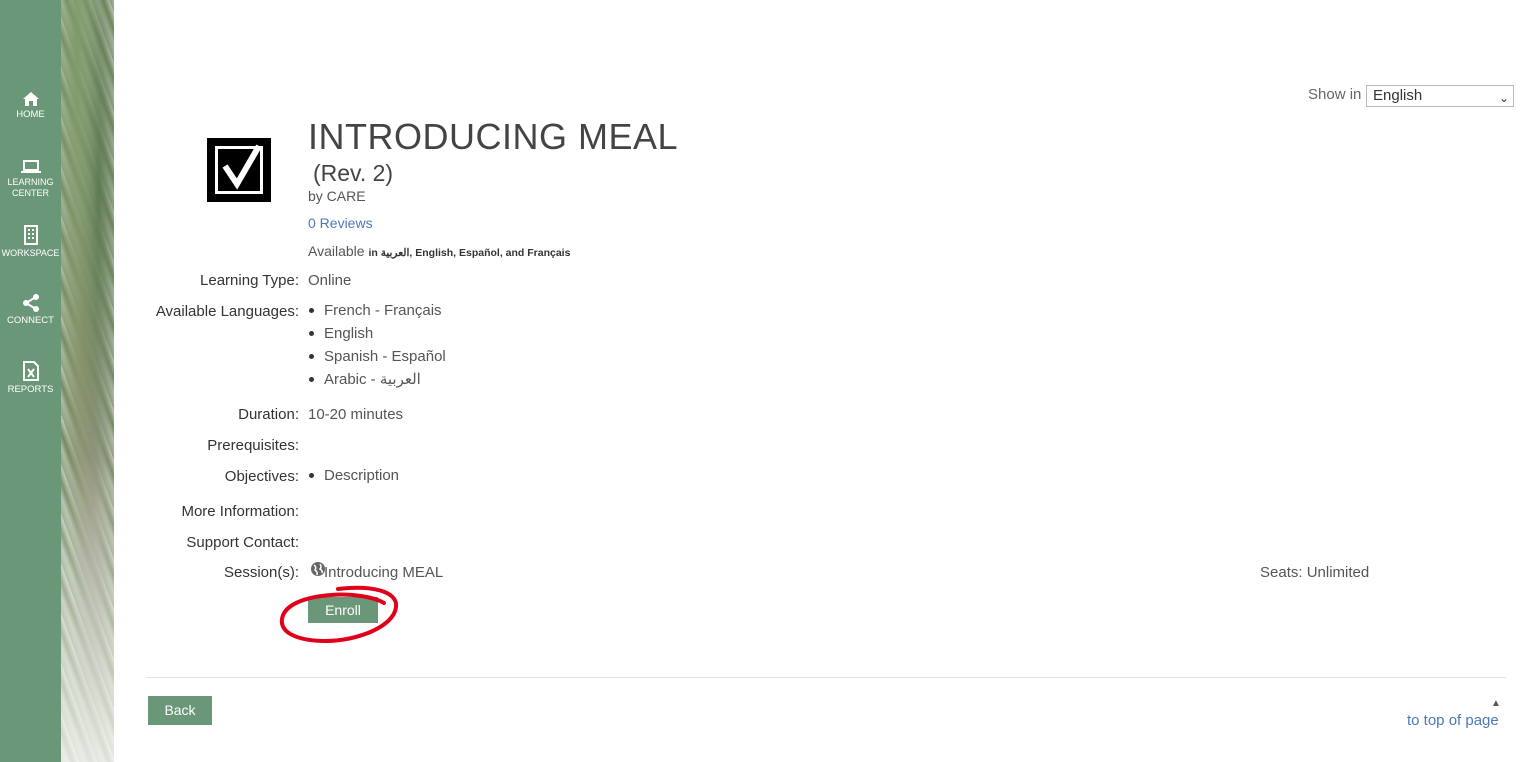 This screenshot has width=1536, height=762. Describe the element at coordinates (338, 614) in the screenshot. I see `red-circle-annotation` at that location.